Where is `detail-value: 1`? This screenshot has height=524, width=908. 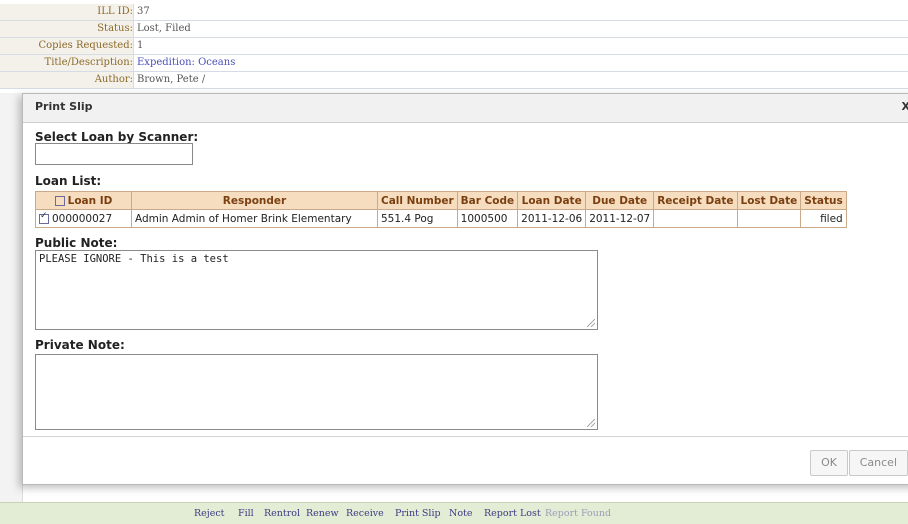 detail-value: 1 is located at coordinates (140, 45).